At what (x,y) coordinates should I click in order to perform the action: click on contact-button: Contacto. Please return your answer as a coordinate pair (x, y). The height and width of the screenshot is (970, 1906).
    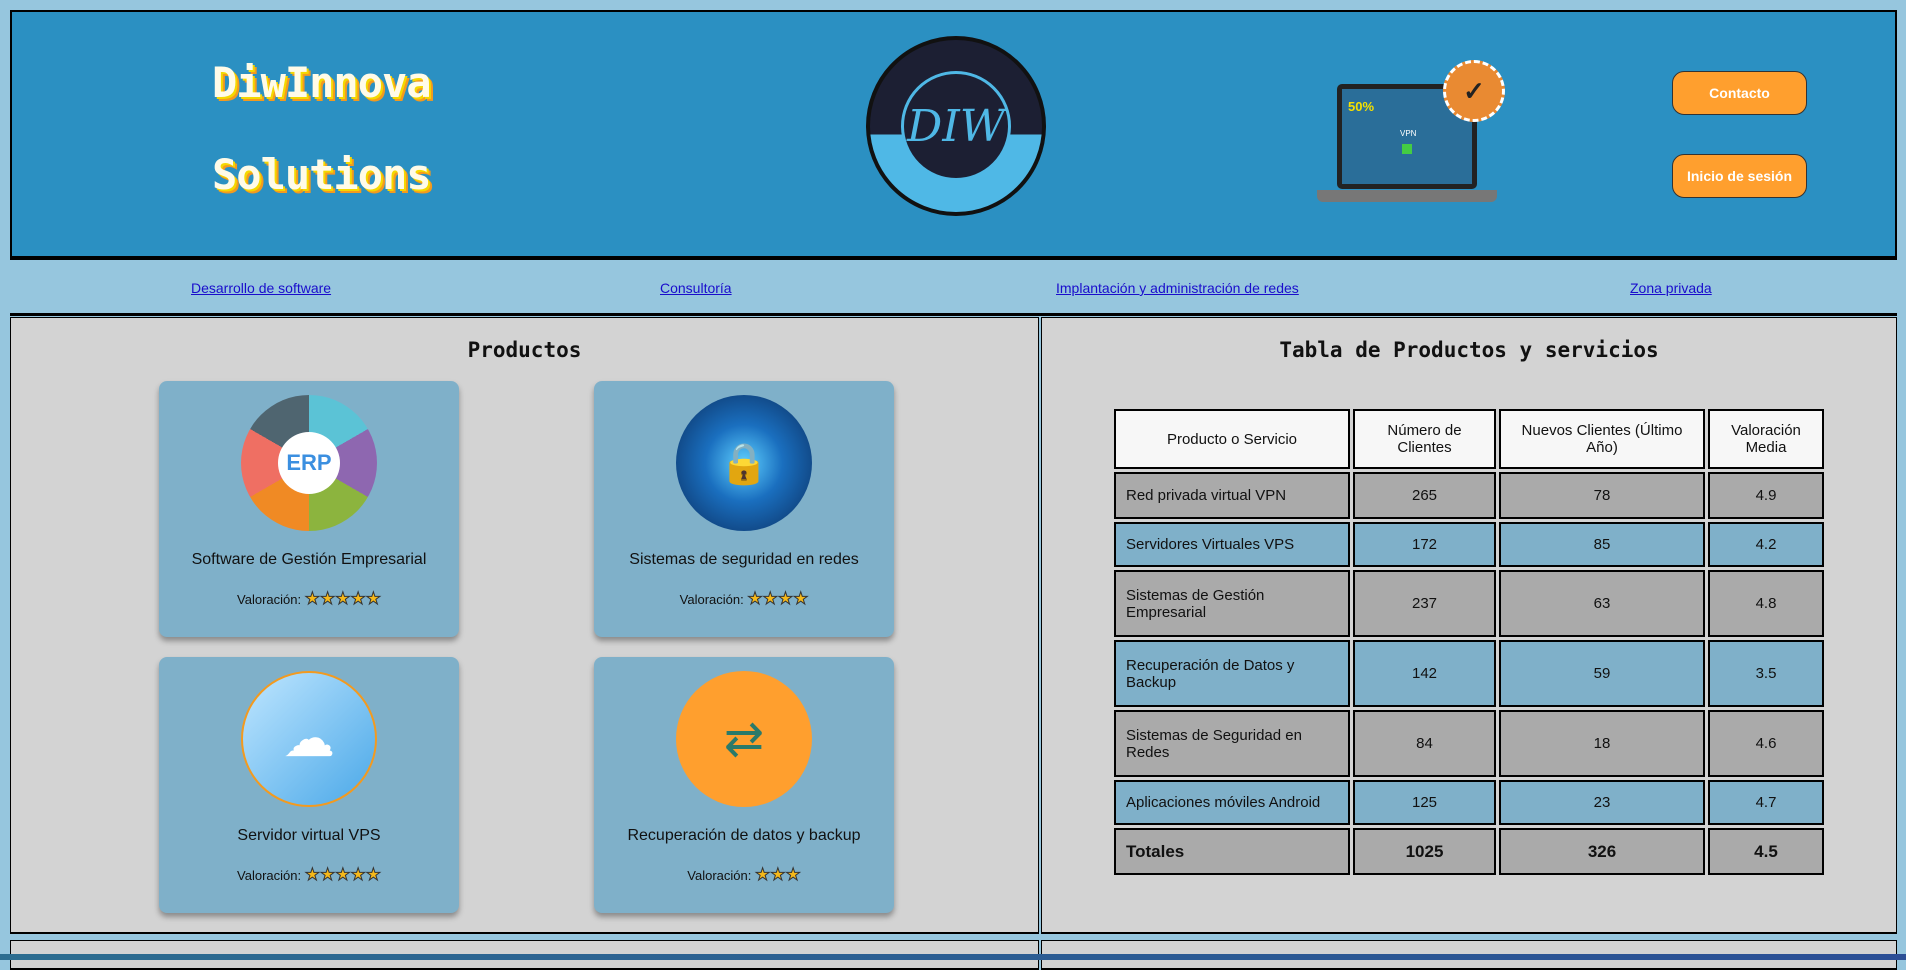
    Looking at the image, I should click on (1739, 93).